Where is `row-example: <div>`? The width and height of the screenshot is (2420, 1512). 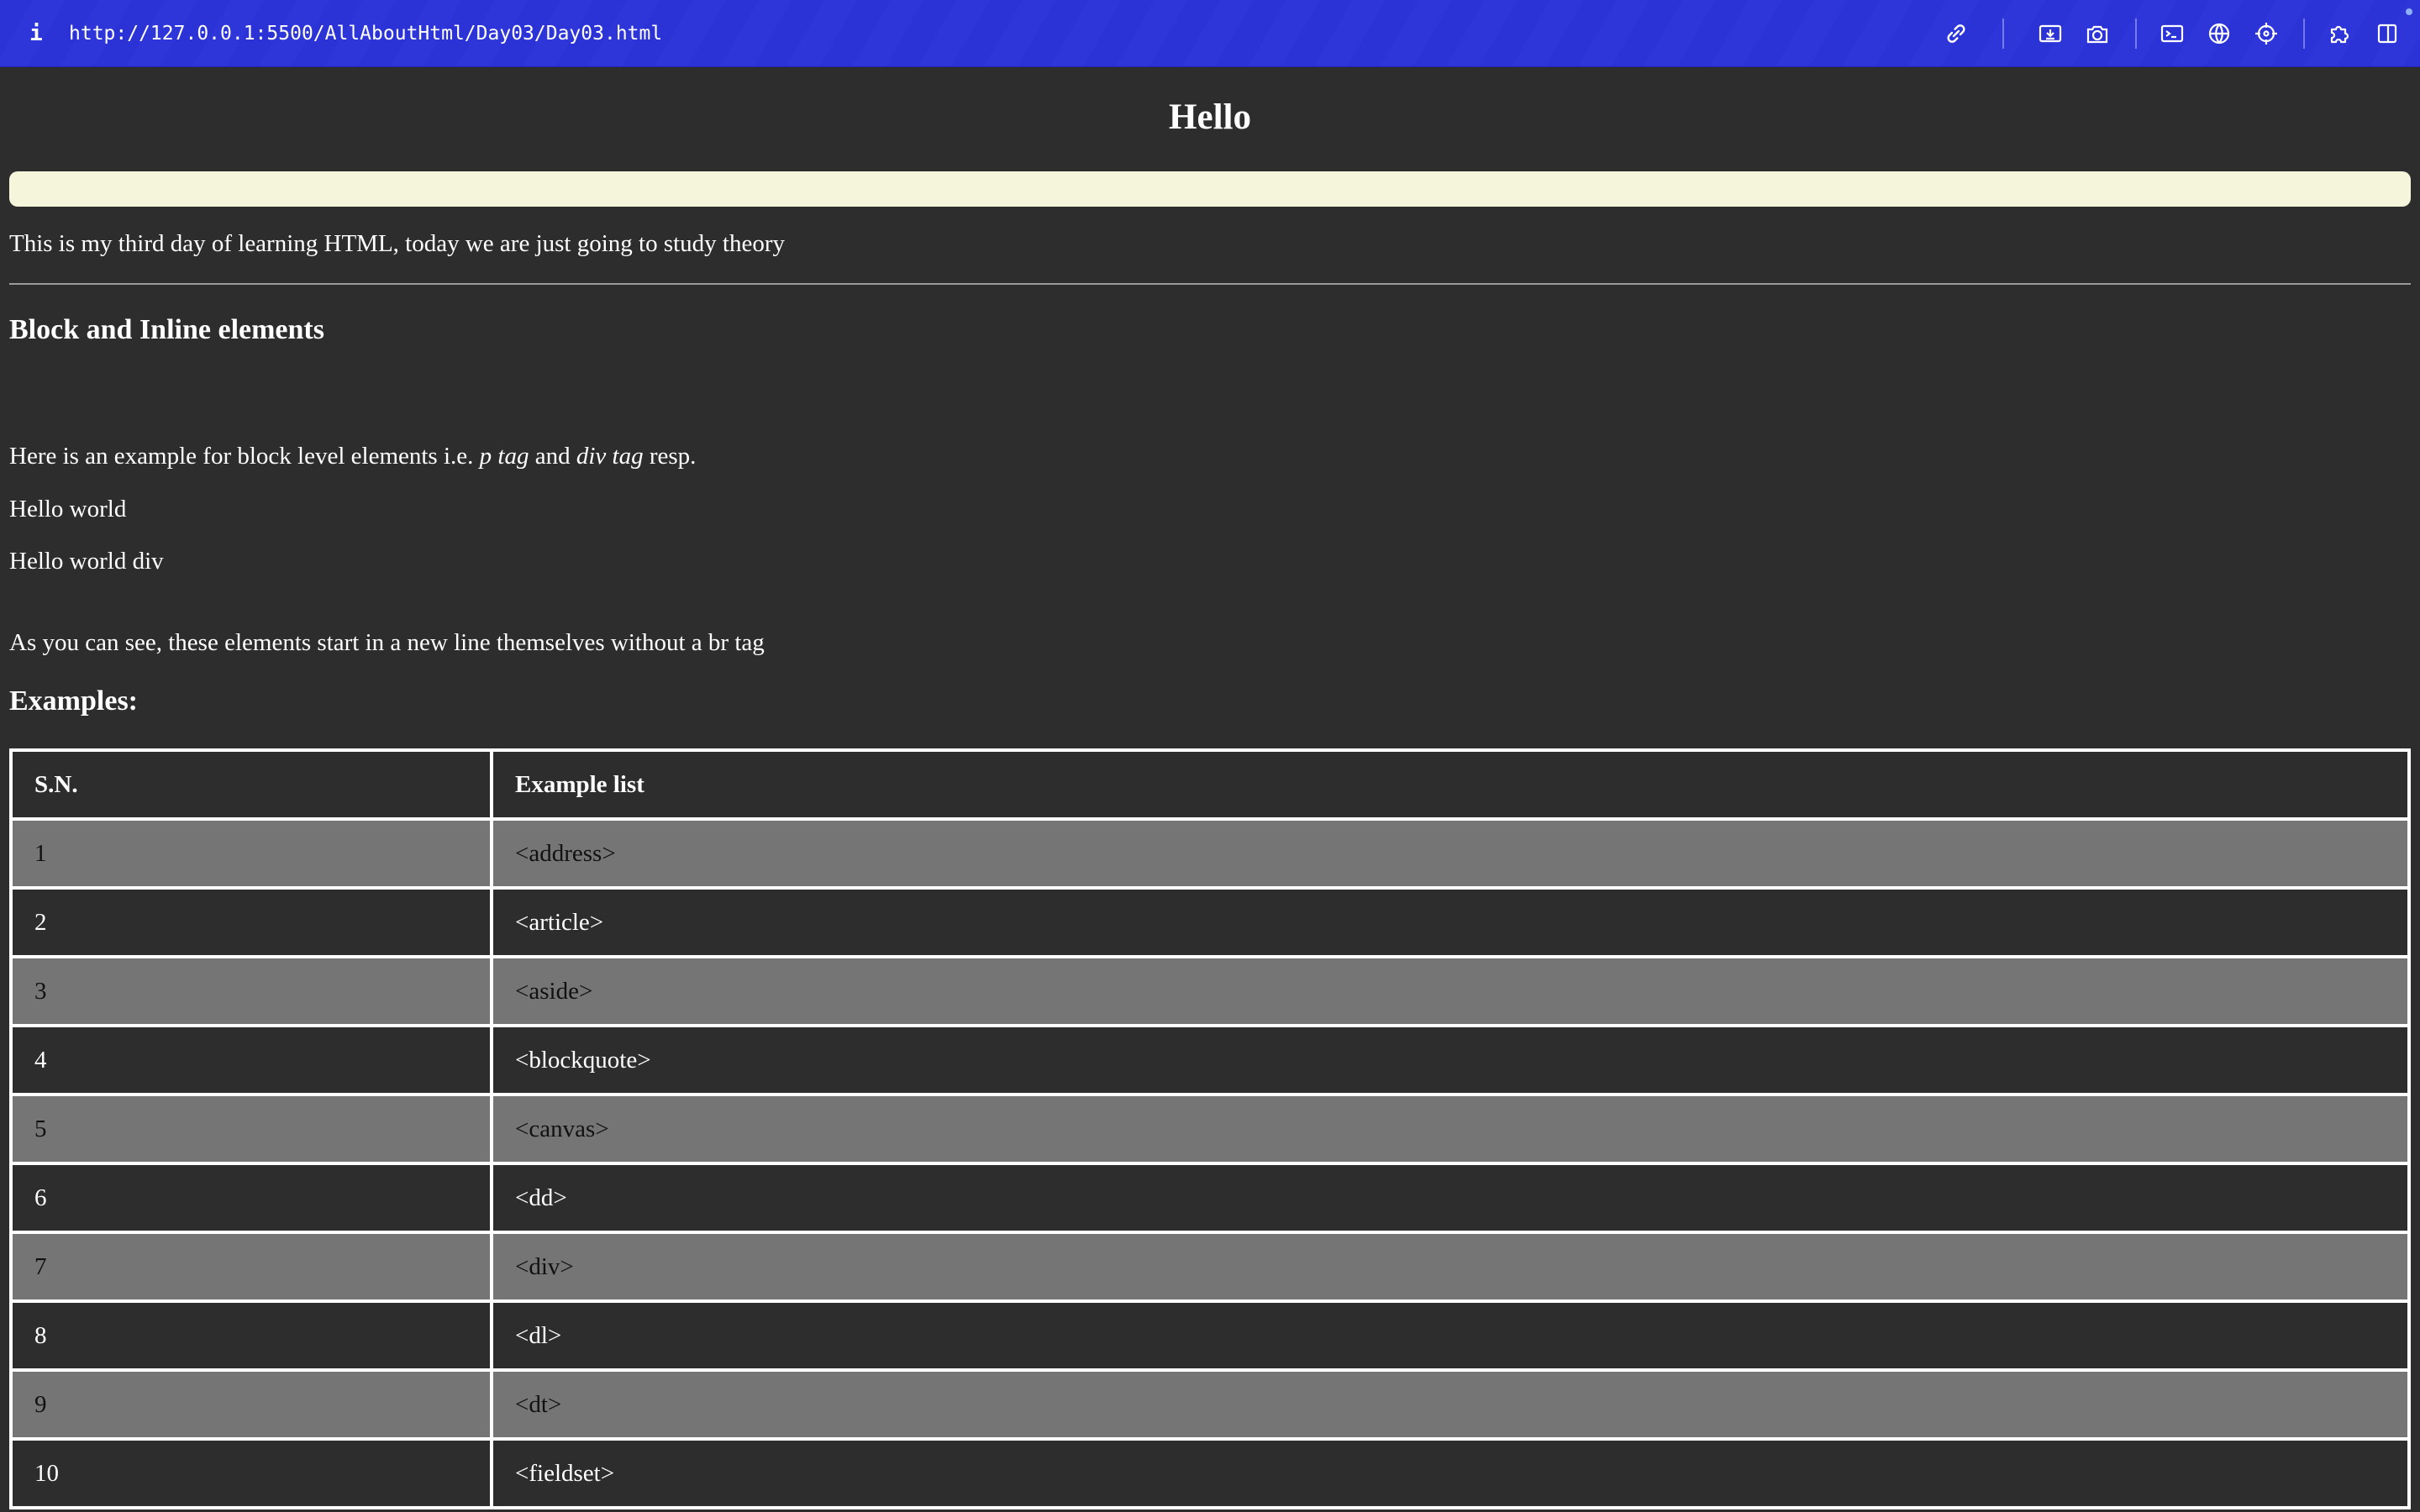
row-example: <div> is located at coordinates (1450, 1267).